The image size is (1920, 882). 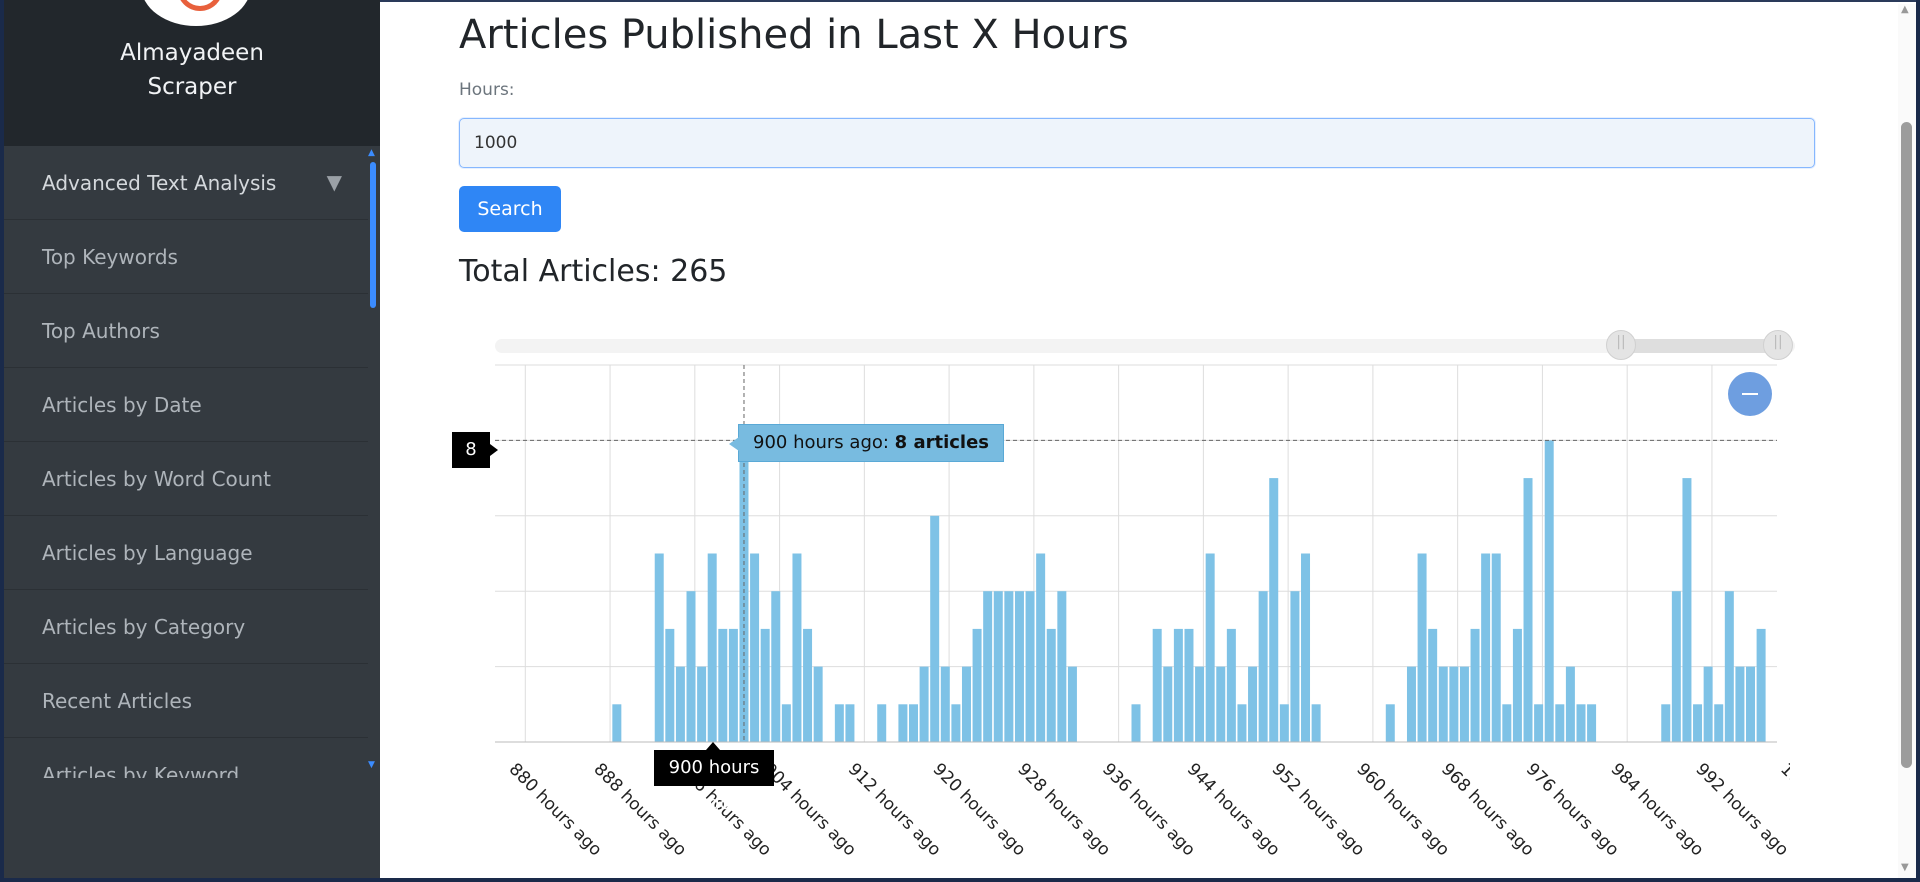 What do you see at coordinates (186, 331) in the screenshot?
I see `sidebar-item-top-authors: Top Authors` at bounding box center [186, 331].